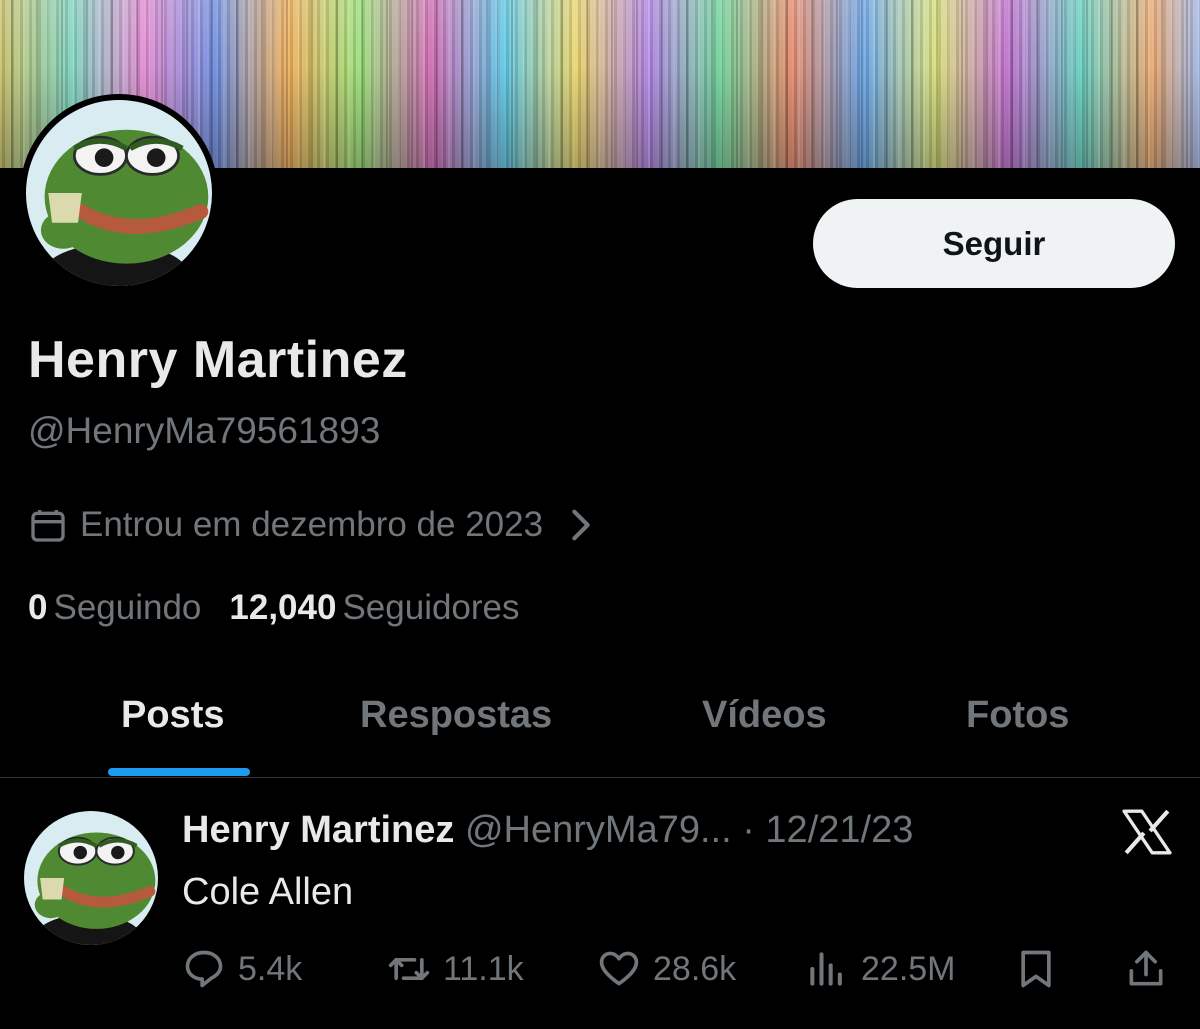  What do you see at coordinates (908, 968) in the screenshot?
I see `views-count: 22.5M` at bounding box center [908, 968].